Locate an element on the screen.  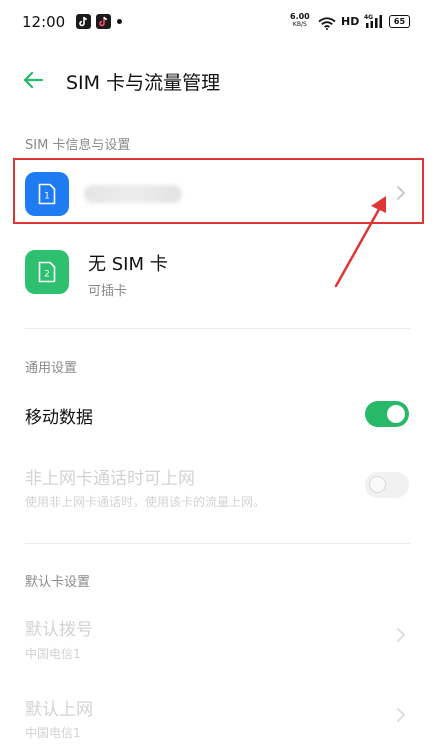
notification-dot is located at coordinates (119, 21).